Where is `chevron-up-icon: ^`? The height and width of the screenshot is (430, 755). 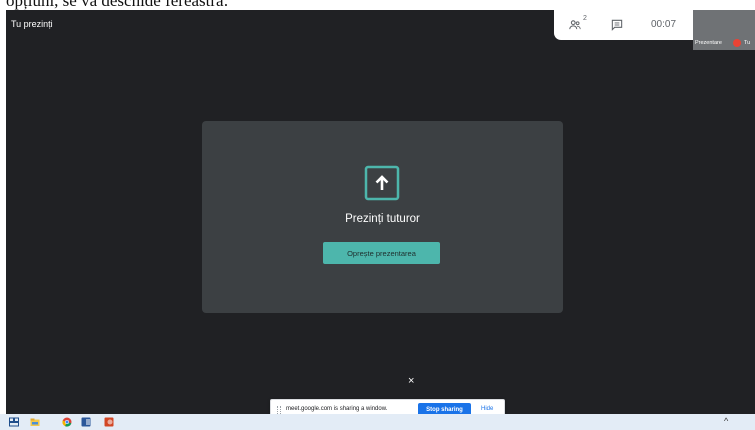
chevron-up-icon: ^ is located at coordinates (726, 421).